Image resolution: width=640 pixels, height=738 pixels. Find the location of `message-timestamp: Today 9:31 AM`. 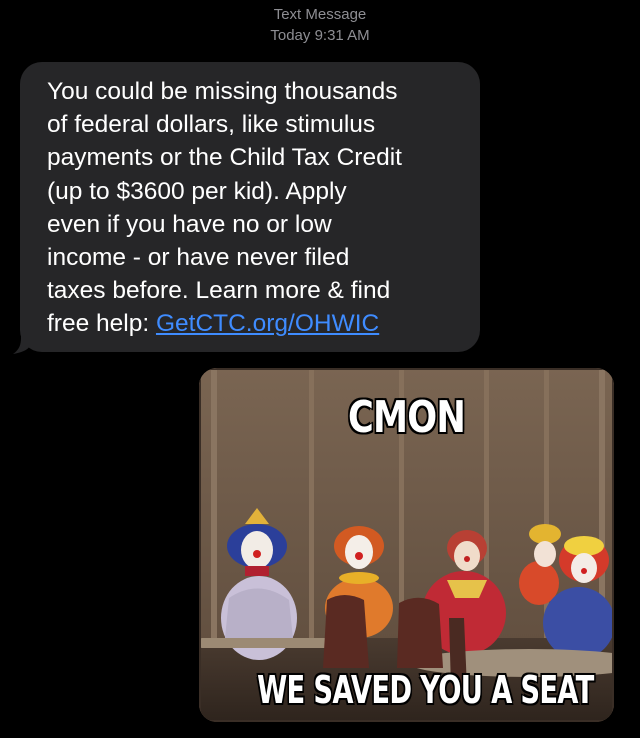

message-timestamp: Today 9:31 AM is located at coordinates (320, 35).